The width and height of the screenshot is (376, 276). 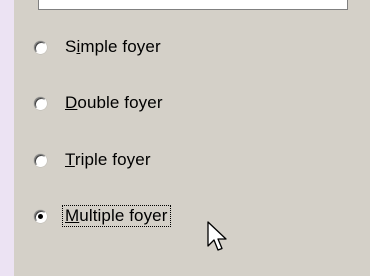 I want to click on radio-button-multiple-foyer, so click(x=40, y=216).